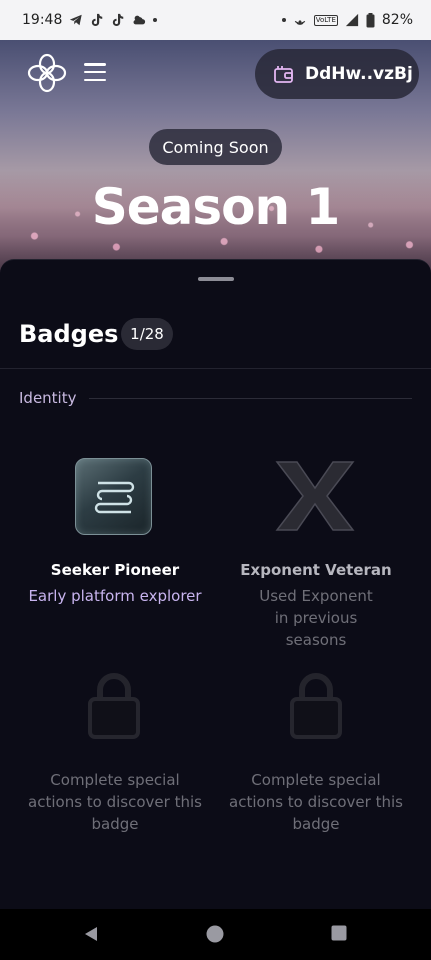 This screenshot has height=960, width=431. What do you see at coordinates (359, 74) in the screenshot?
I see `wallet-address: DdHw..vzBj` at bounding box center [359, 74].